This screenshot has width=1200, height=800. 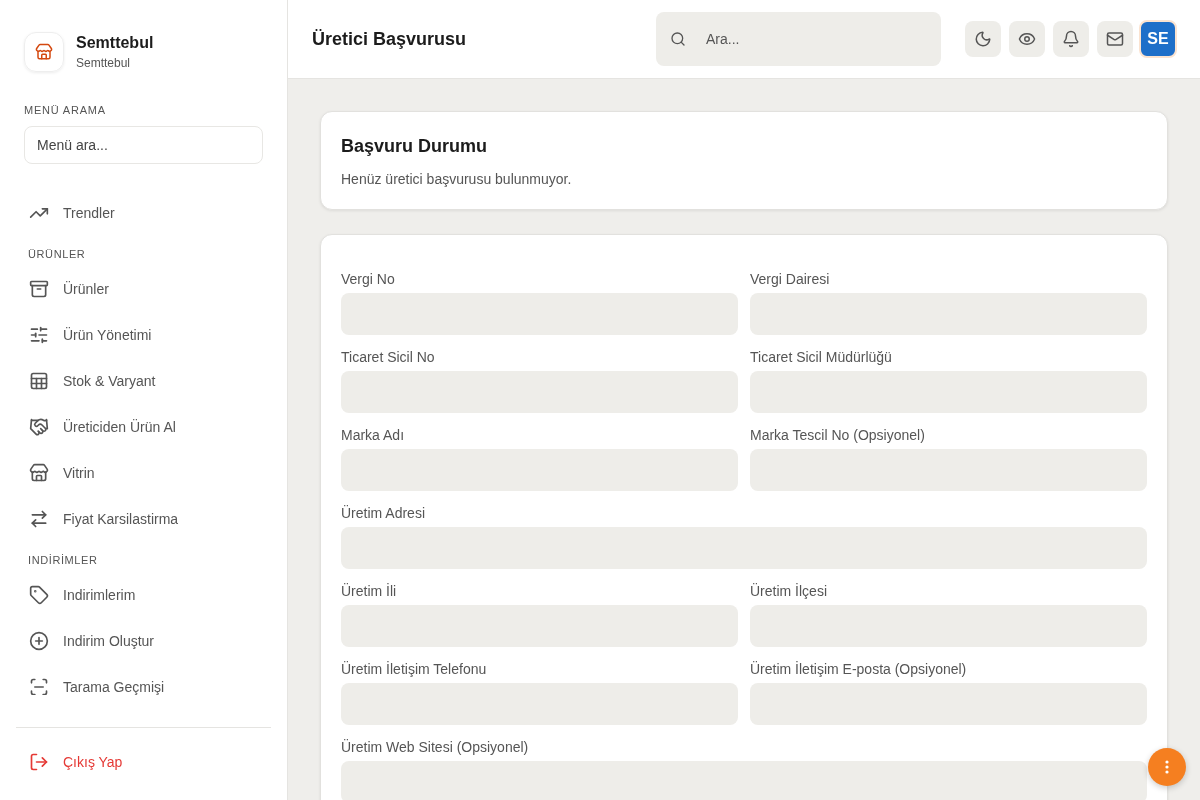 I want to click on nav-item: Fiyat Karsilastirma, so click(x=143, y=519).